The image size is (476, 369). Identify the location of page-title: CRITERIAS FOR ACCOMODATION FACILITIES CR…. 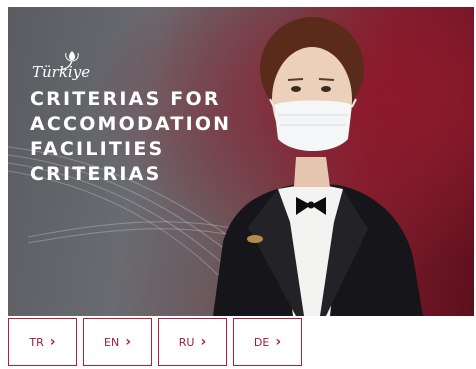
(130, 137).